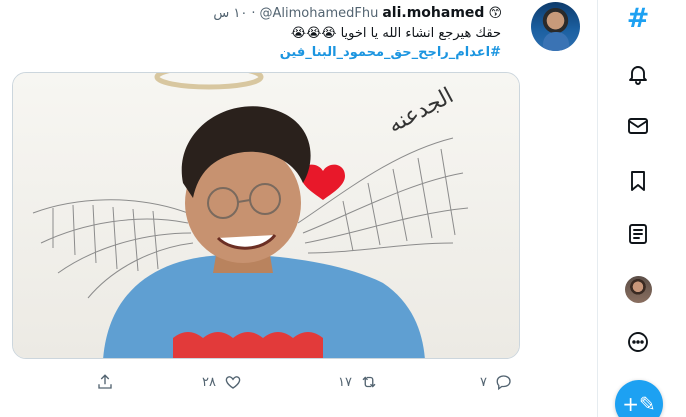 This screenshot has width=686, height=417. What do you see at coordinates (319, 13) in the screenshot?
I see `author-handle: @AlimohamedFhu` at bounding box center [319, 13].